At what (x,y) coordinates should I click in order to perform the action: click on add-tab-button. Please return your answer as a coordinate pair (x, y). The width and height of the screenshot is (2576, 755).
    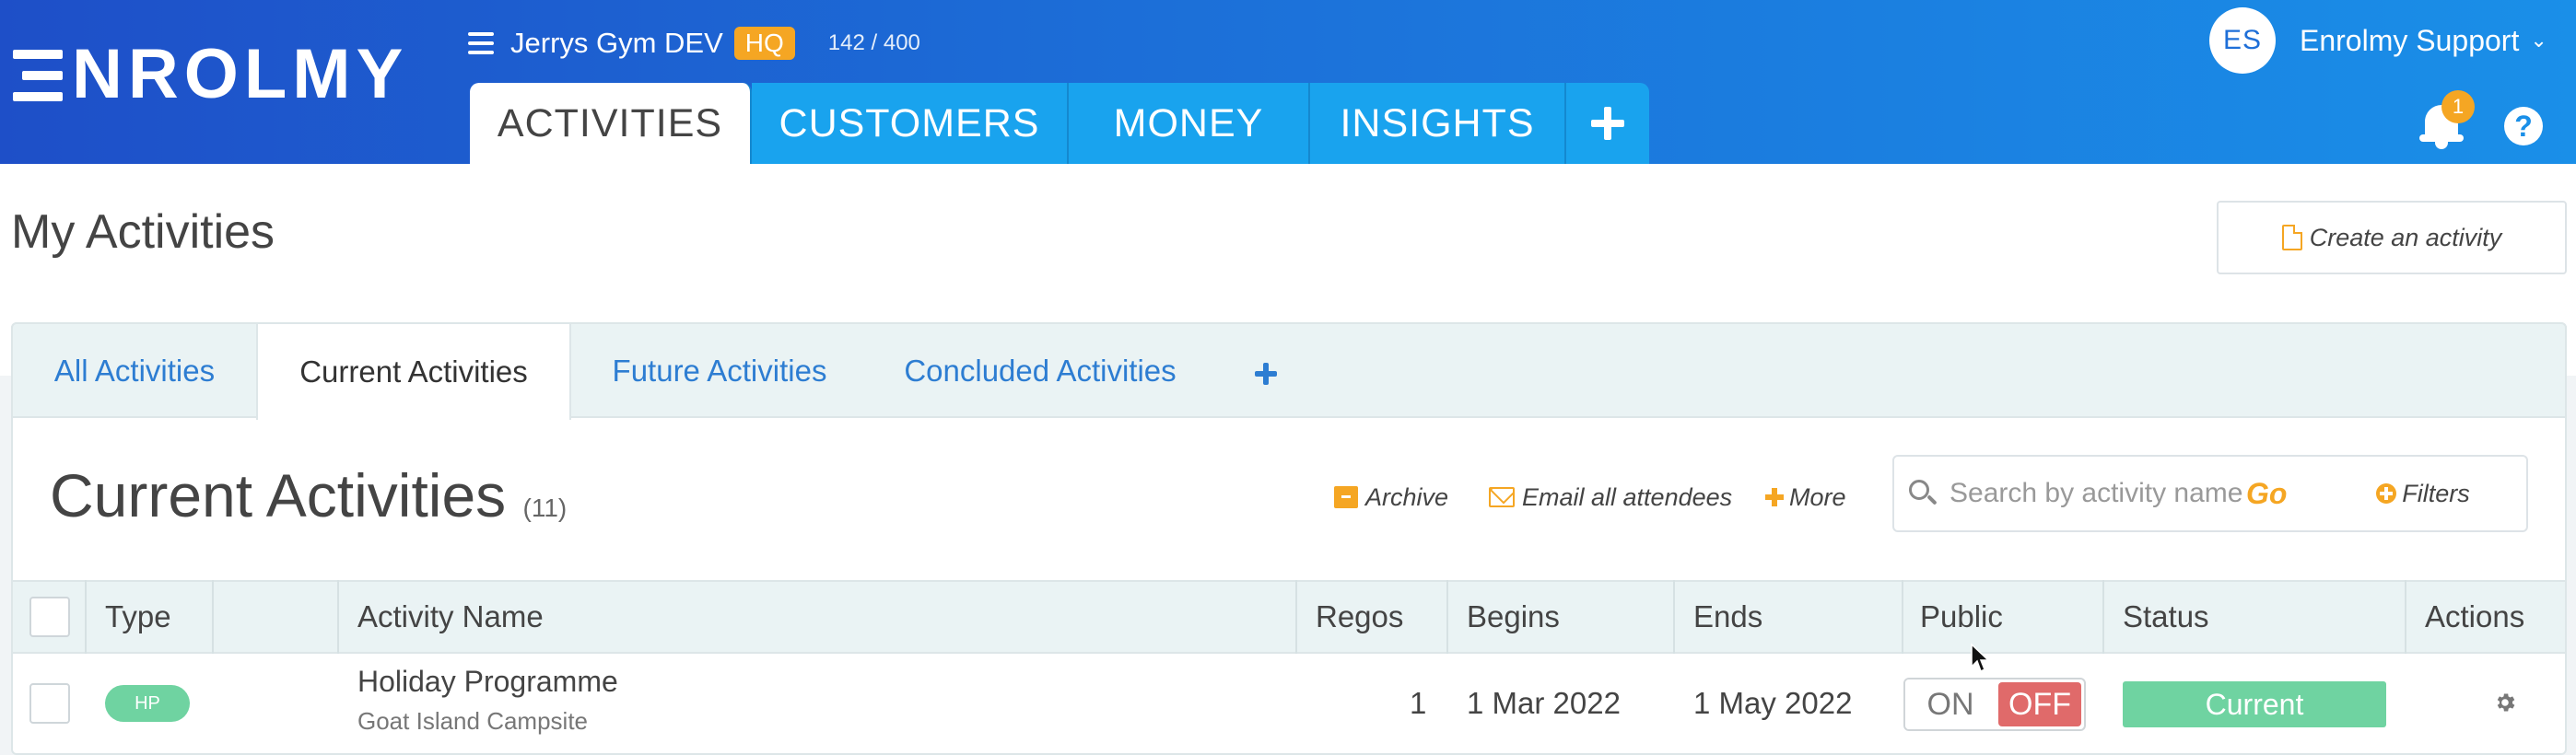
    Looking at the image, I should click on (1607, 123).